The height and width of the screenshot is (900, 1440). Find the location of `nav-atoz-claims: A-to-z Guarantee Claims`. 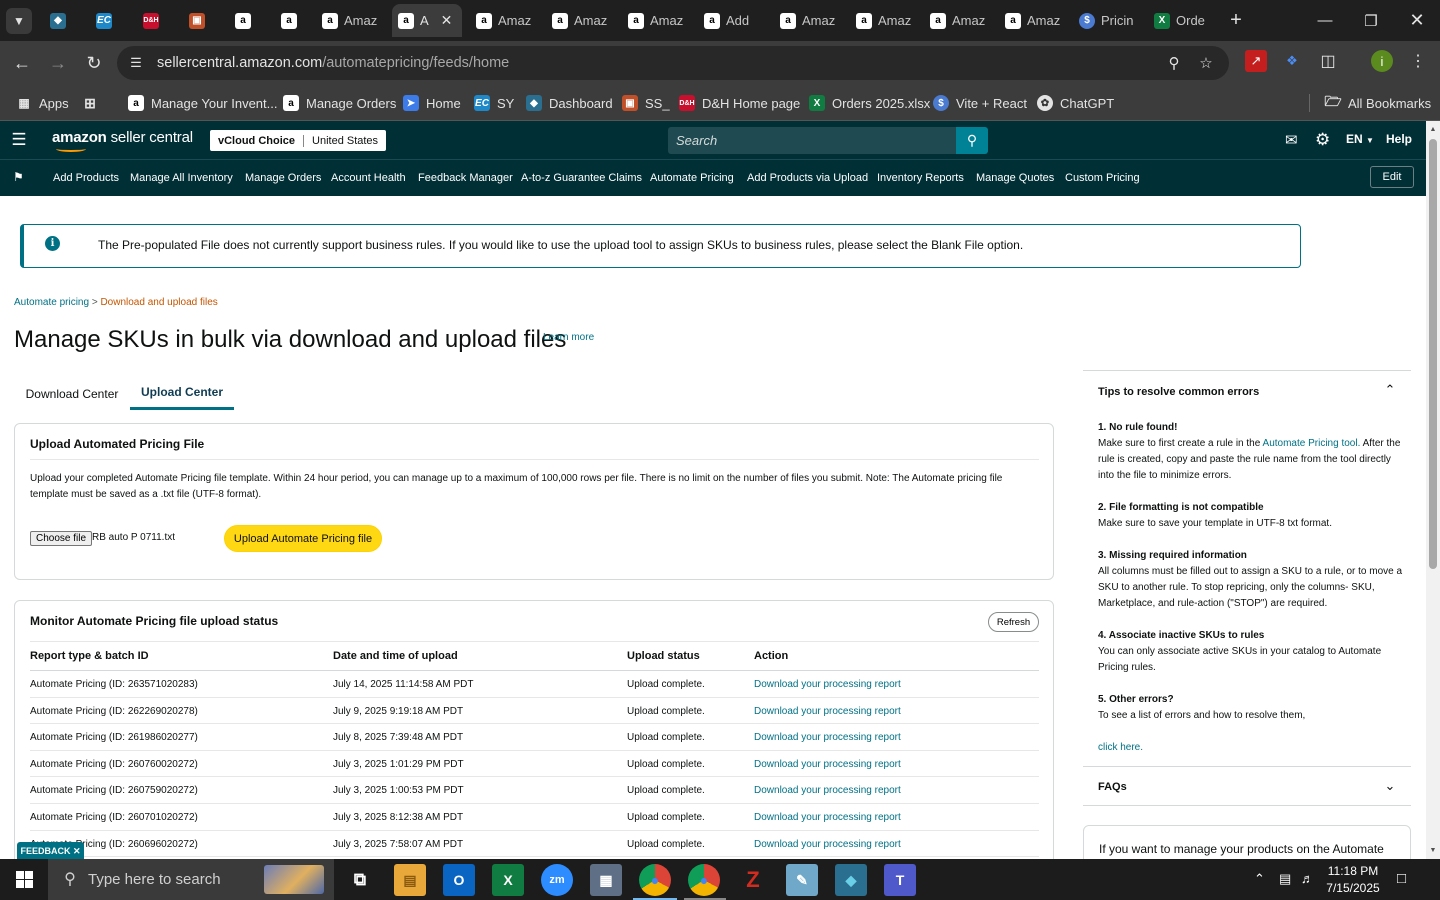

nav-atoz-claims: A-to-z Guarantee Claims is located at coordinates (581, 178).